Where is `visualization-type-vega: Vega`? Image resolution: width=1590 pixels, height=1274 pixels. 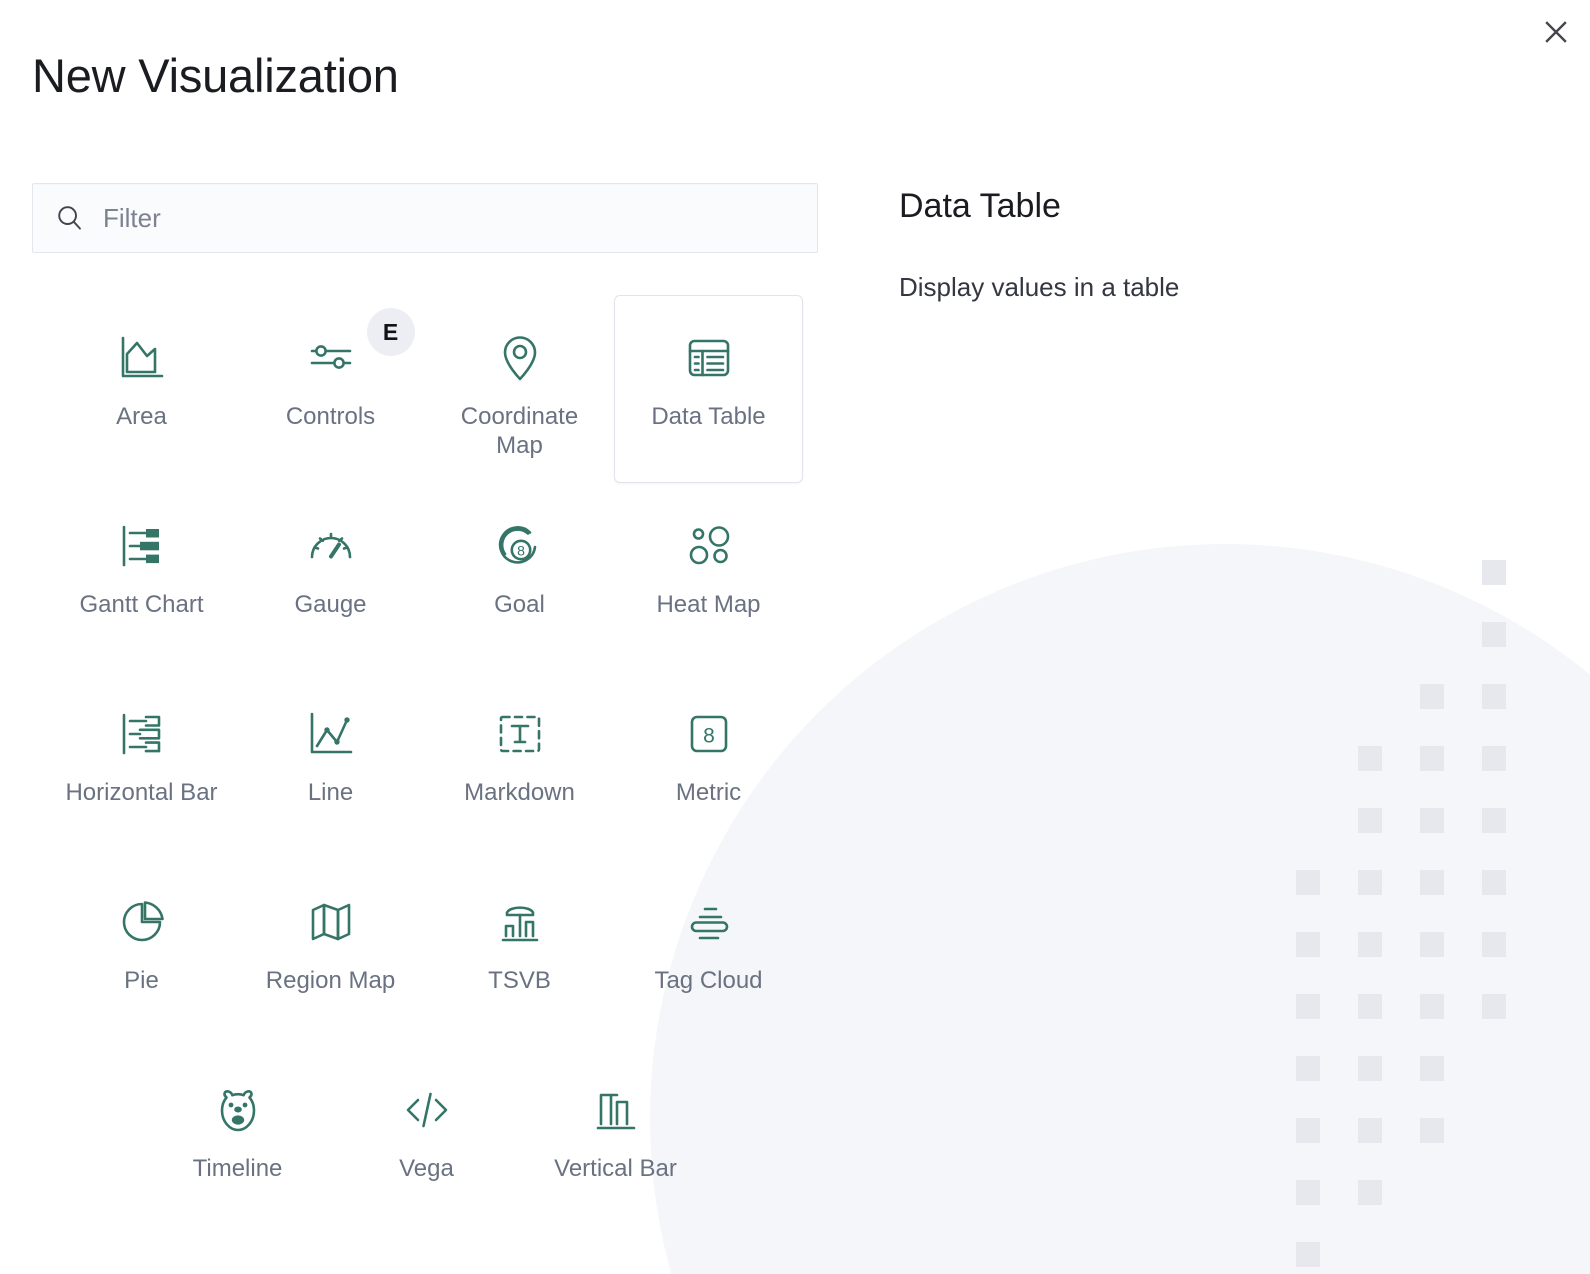 visualization-type-vega: Vega is located at coordinates (426, 1141).